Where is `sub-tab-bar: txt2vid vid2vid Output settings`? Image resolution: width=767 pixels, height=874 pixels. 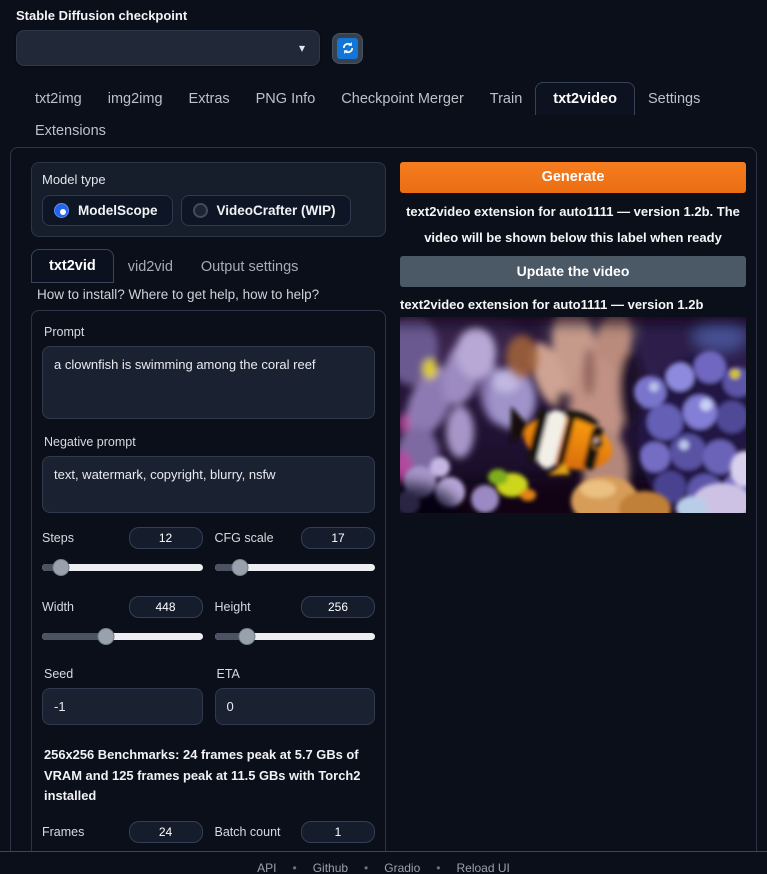
sub-tab-bar: txt2vid vid2vid Output settings is located at coordinates (208, 266).